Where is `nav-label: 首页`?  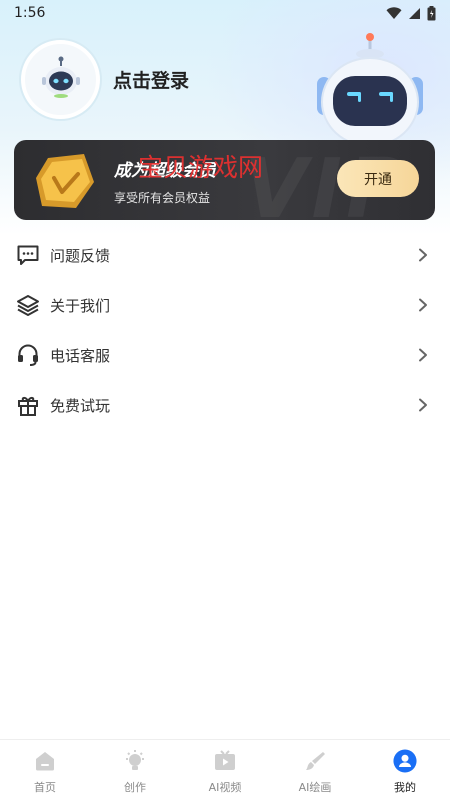
nav-label: 首页 is located at coordinates (45, 787).